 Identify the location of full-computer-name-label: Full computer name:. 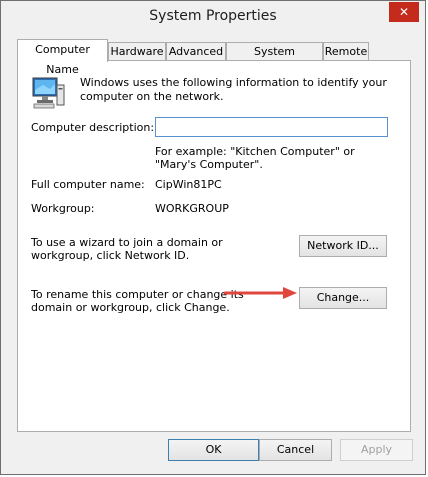
(88, 184).